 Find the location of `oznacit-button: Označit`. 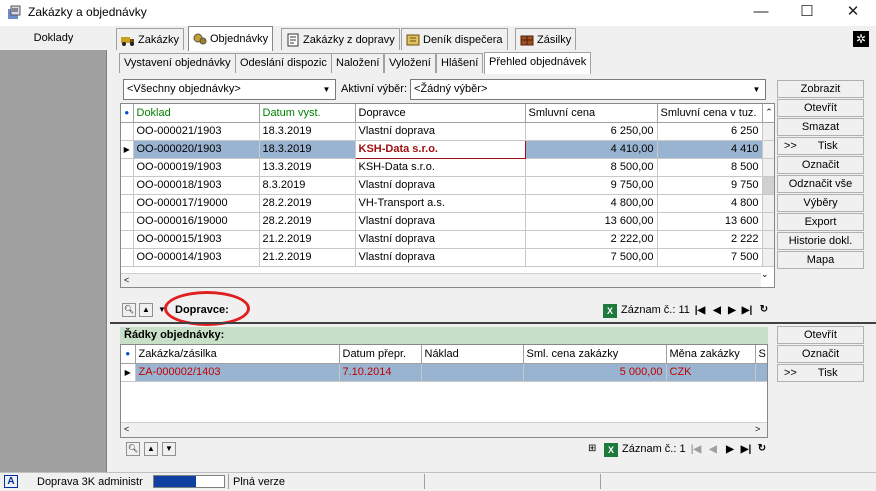

oznacit-button: Označit is located at coordinates (820, 165).